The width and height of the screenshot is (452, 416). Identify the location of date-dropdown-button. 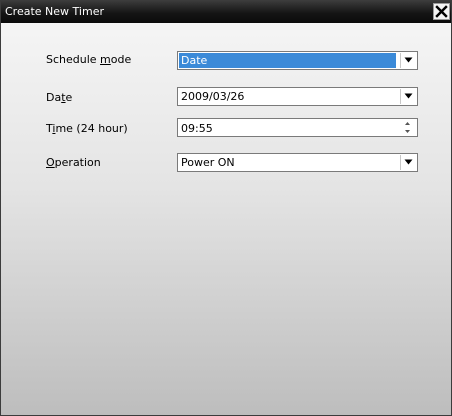
(408, 96).